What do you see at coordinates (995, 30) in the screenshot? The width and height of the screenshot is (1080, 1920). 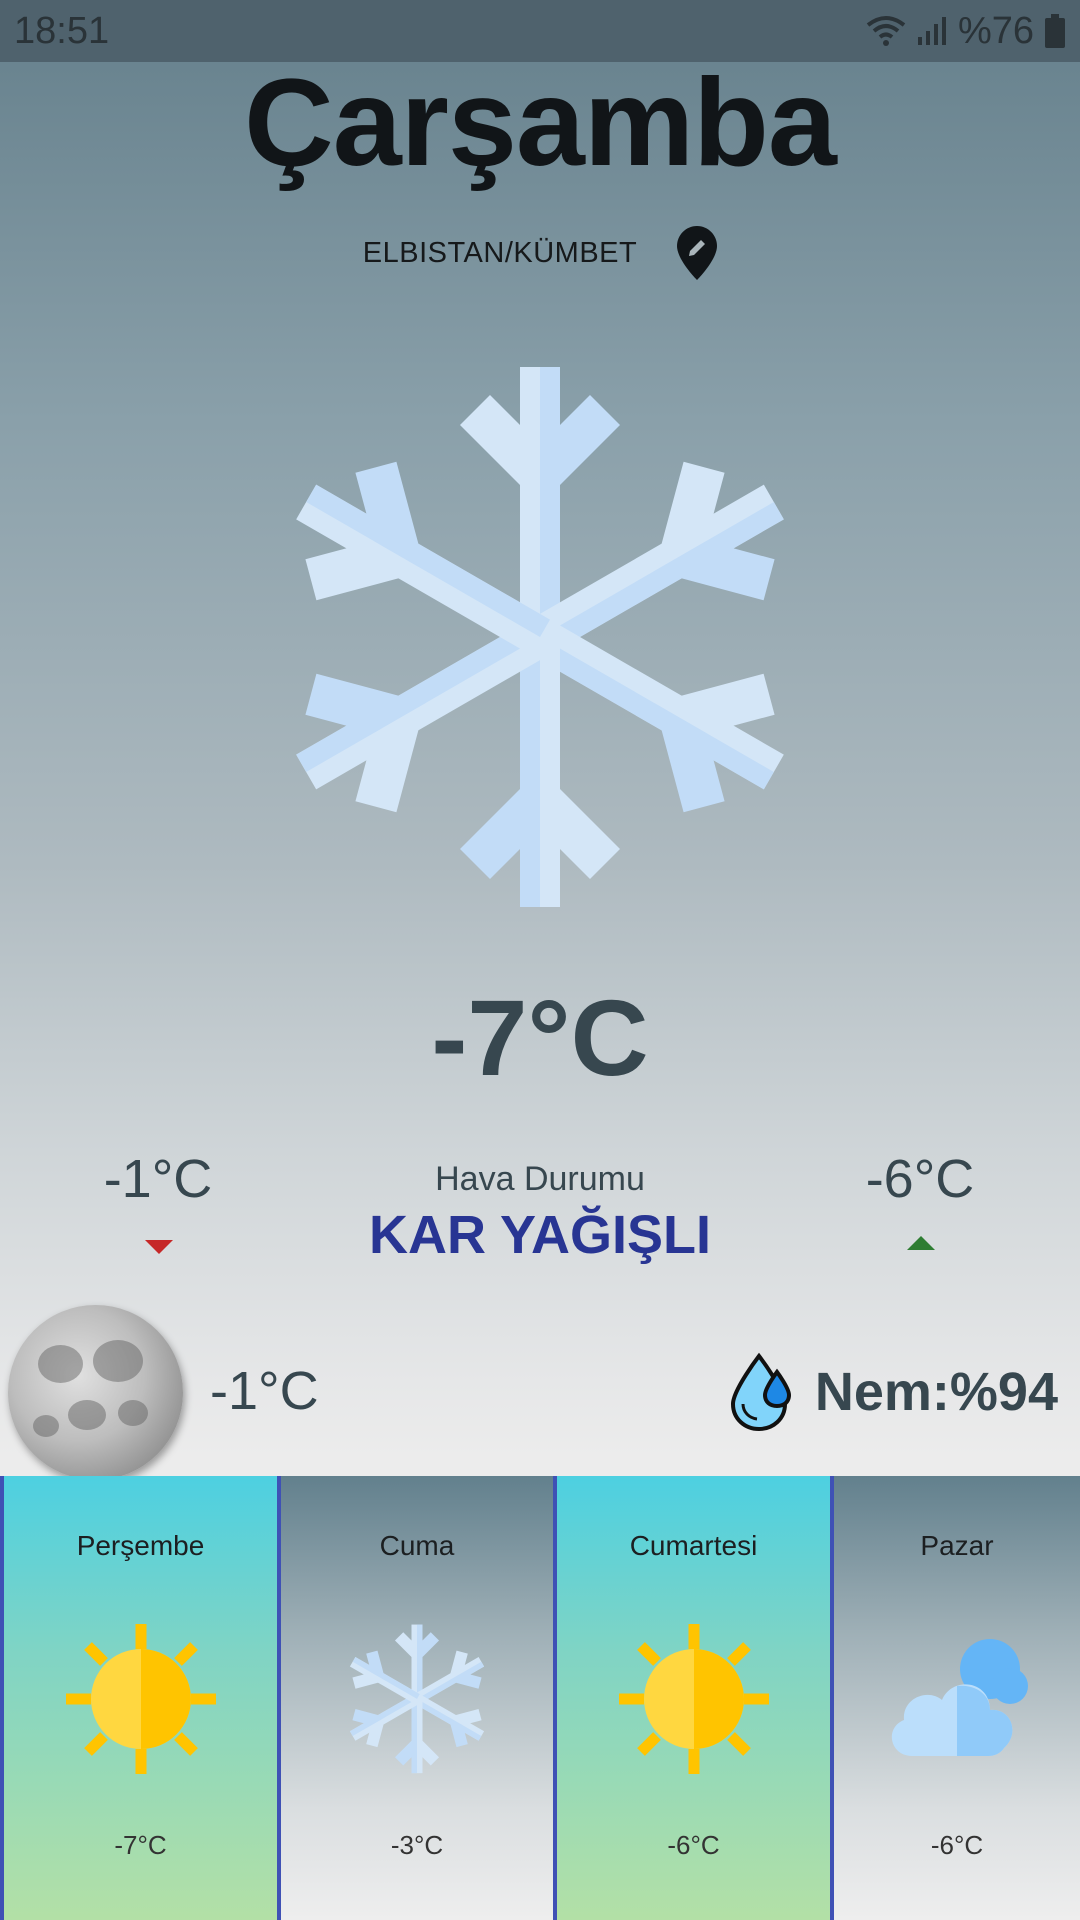 I see `battery-percent: %76` at bounding box center [995, 30].